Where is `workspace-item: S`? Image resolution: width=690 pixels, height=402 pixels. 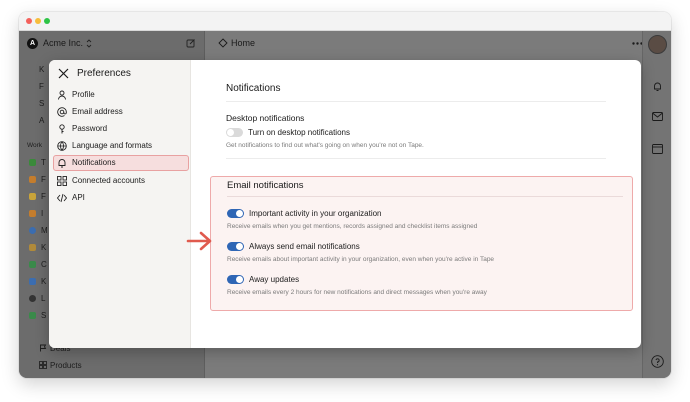 workspace-item: S is located at coordinates (43, 315).